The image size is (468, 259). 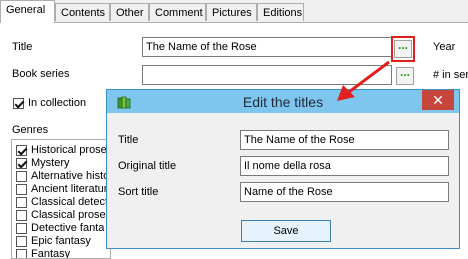 What do you see at coordinates (363, 80) in the screenshot?
I see `annotation-arrow` at bounding box center [363, 80].